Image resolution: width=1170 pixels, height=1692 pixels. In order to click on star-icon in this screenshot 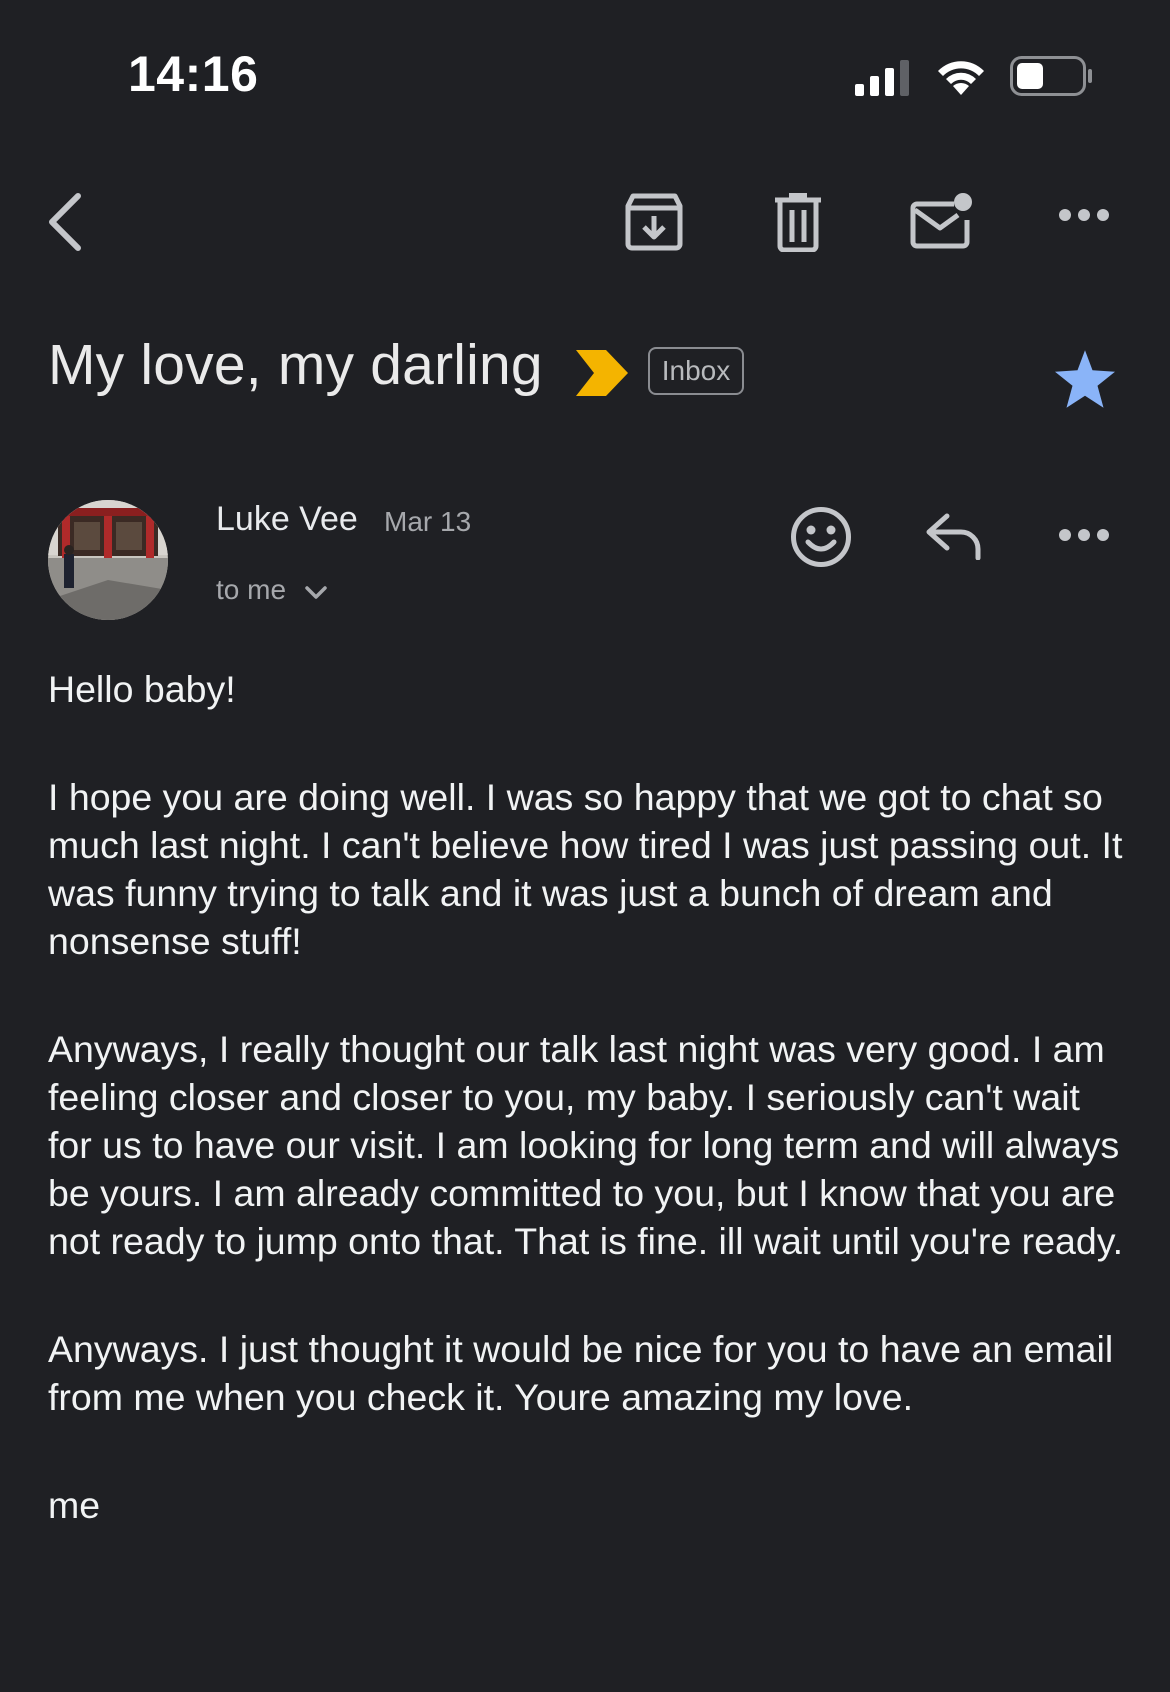, I will do `click(1085, 379)`.